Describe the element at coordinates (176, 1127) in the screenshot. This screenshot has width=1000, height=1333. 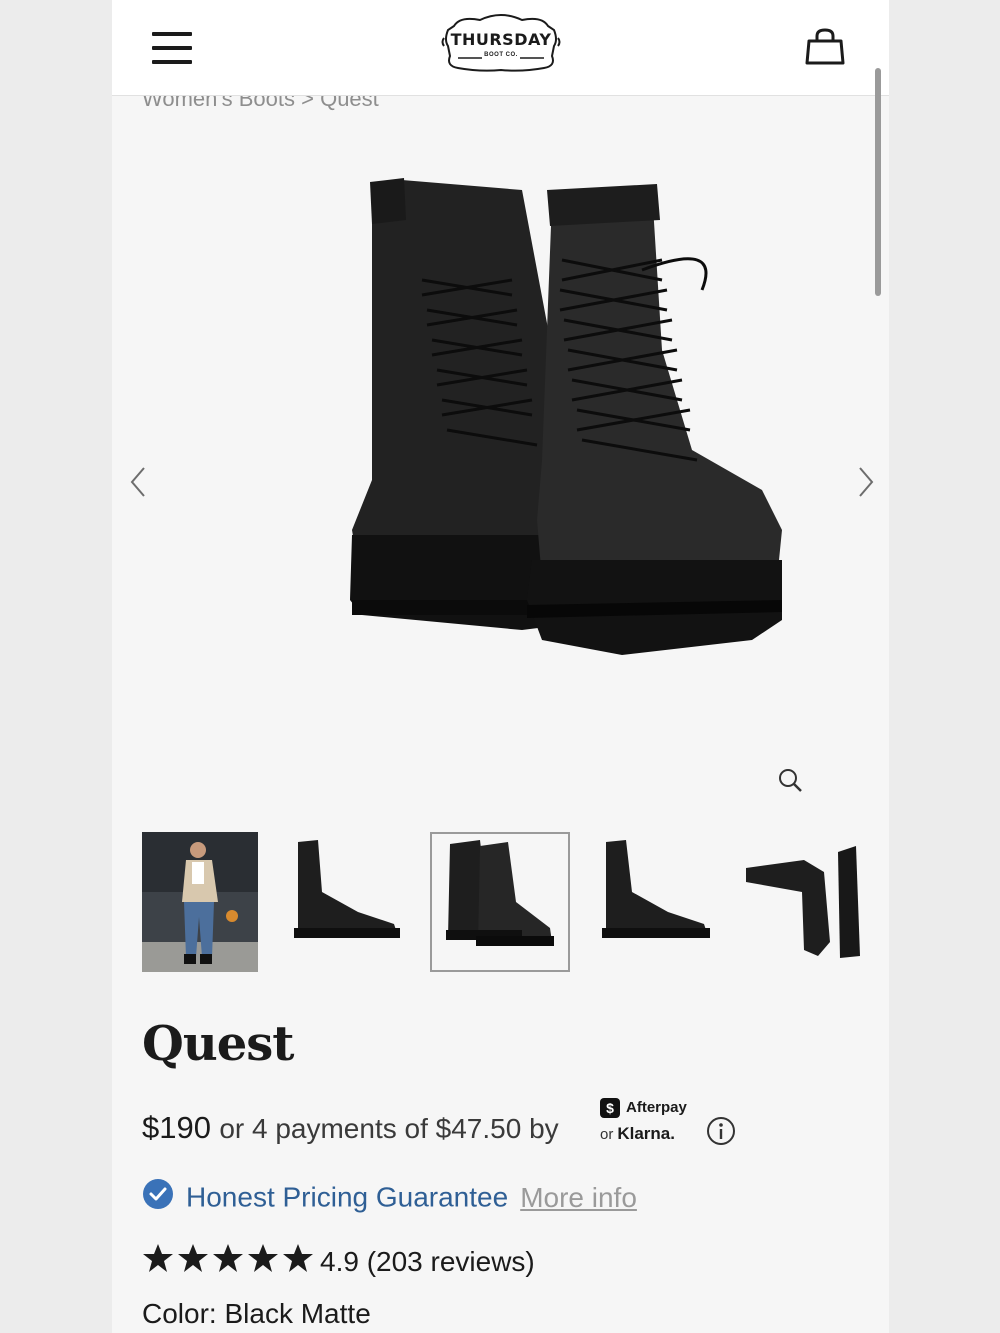
I see `product-price: $190` at that location.